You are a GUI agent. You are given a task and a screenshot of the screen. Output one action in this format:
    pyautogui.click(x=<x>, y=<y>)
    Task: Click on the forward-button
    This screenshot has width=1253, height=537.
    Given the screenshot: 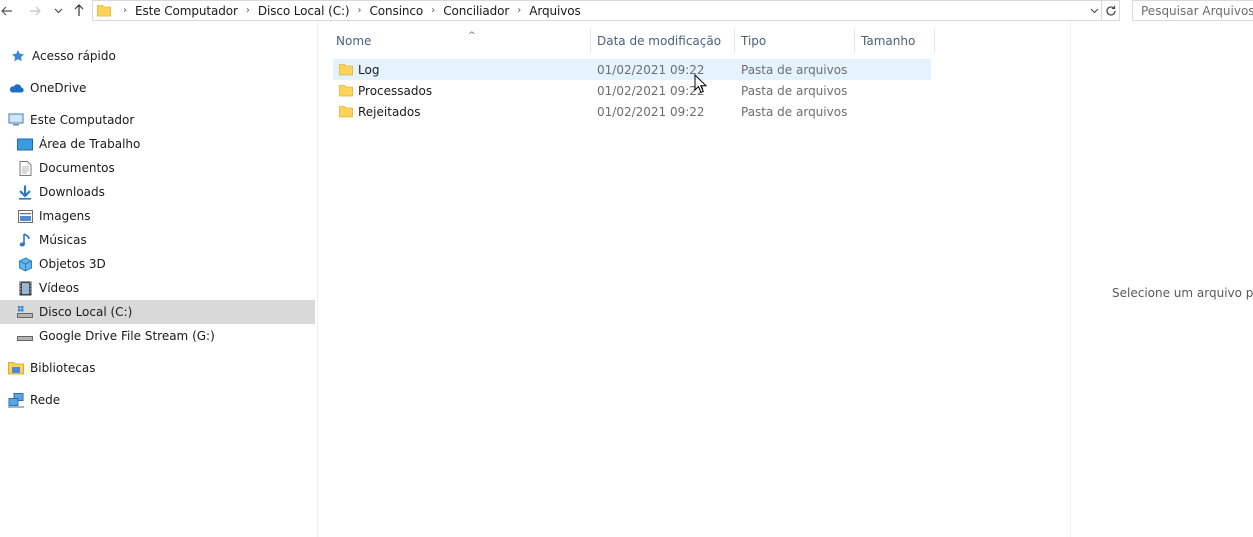 What is the action you would take?
    pyautogui.click(x=35, y=10)
    